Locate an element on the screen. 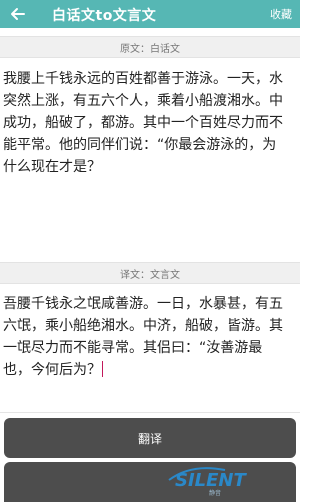 This screenshot has width=320, height=502. favorite-button: 收藏 is located at coordinates (281, 14).